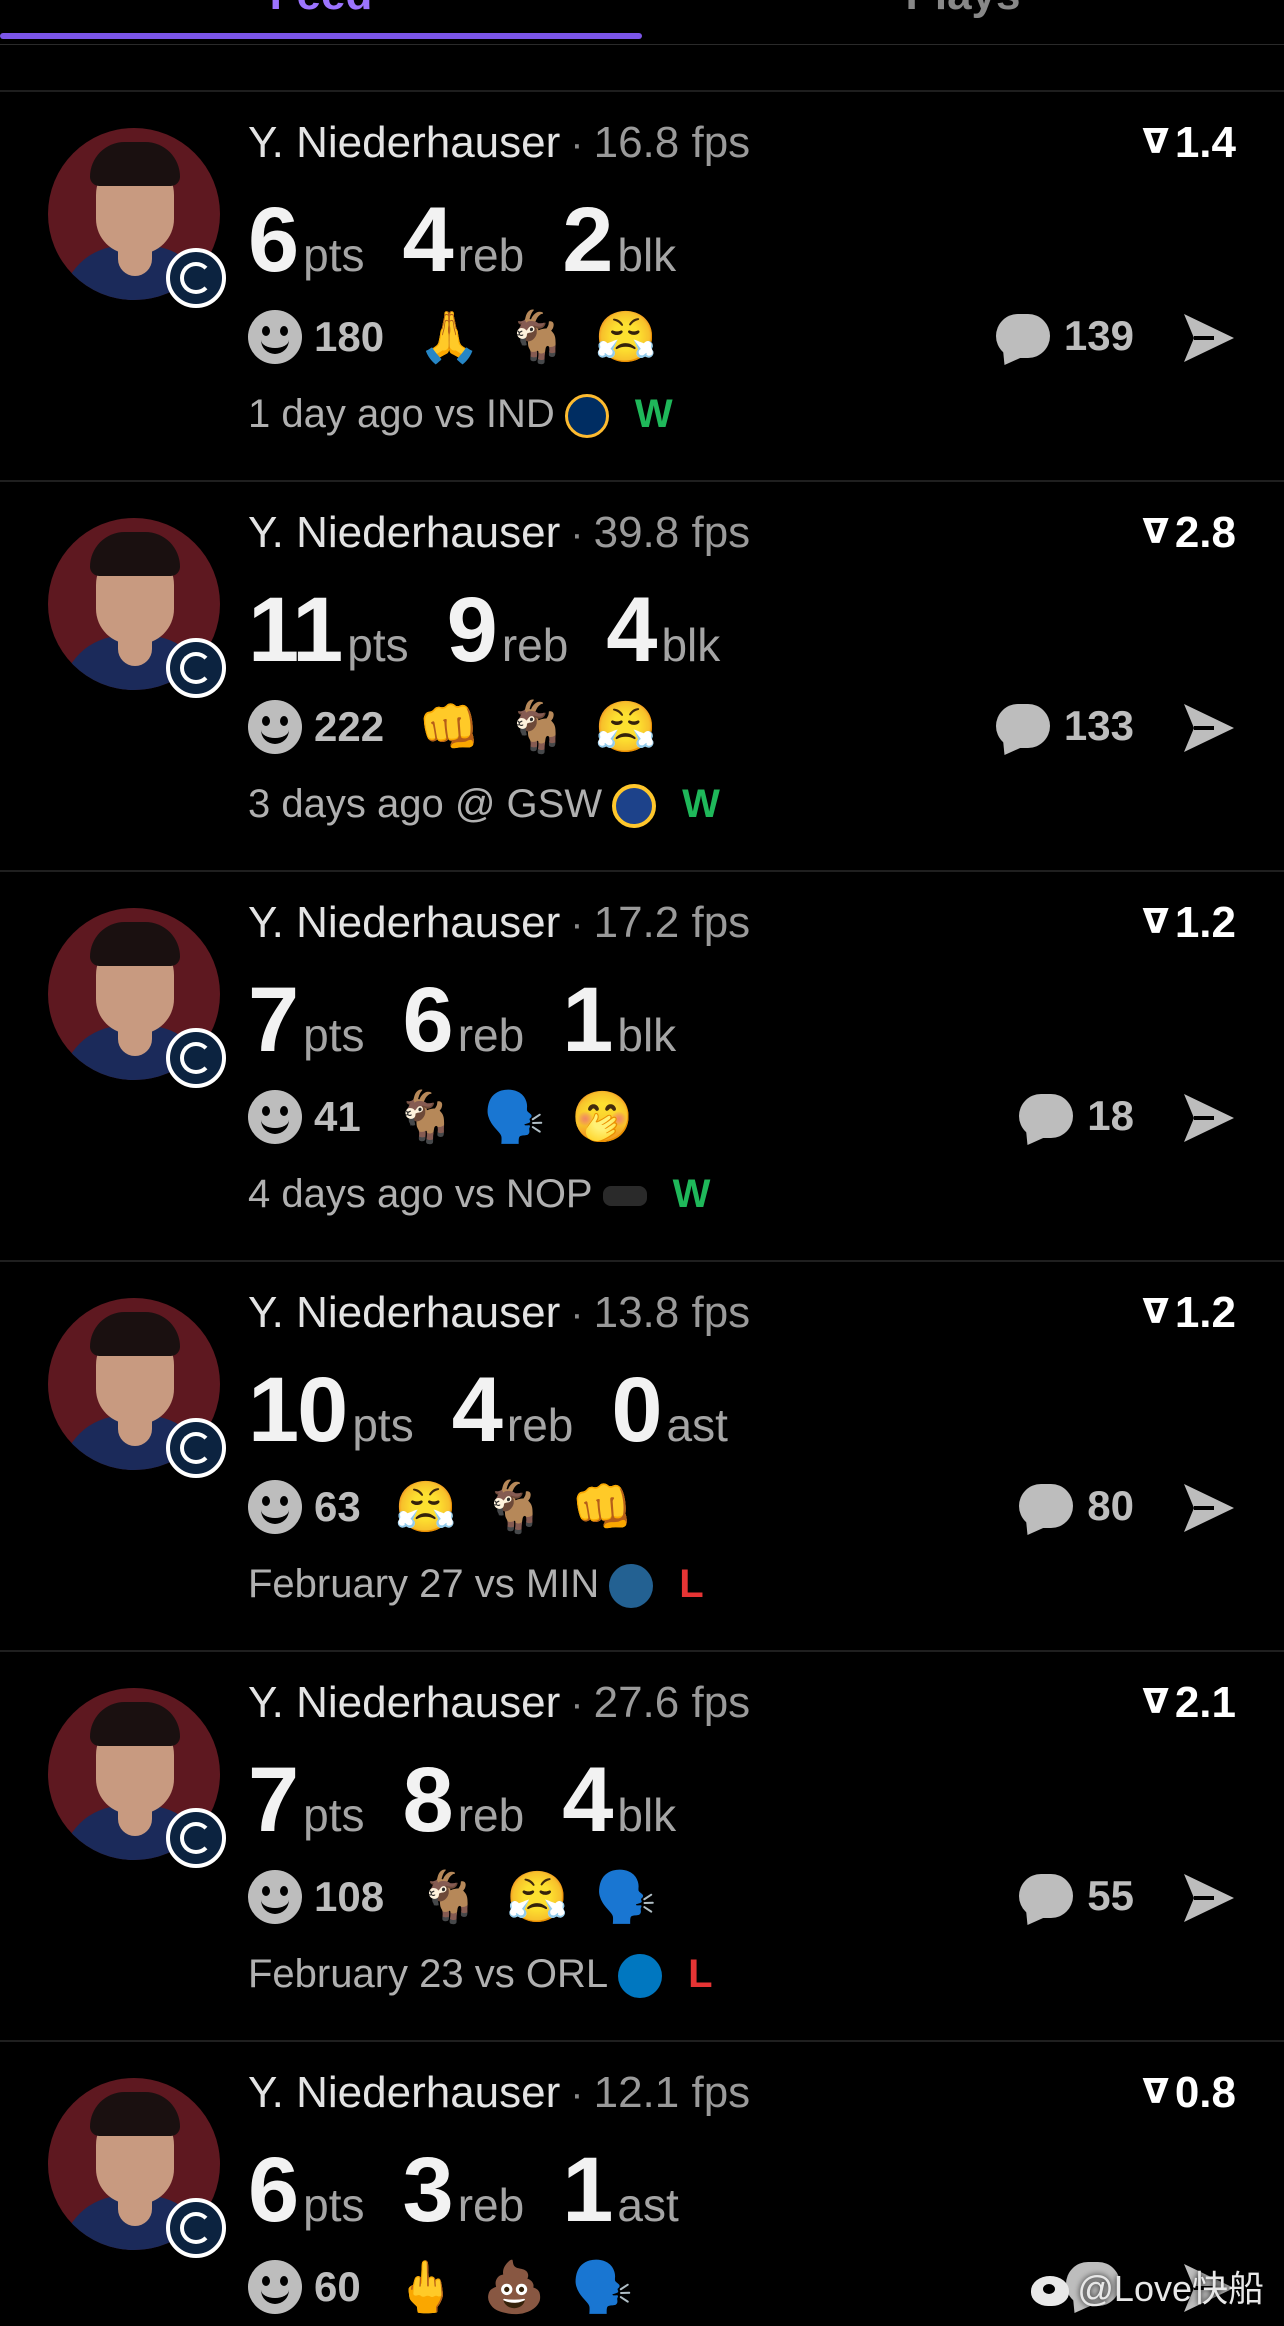  I want to click on magic-logo, so click(640, 1976).